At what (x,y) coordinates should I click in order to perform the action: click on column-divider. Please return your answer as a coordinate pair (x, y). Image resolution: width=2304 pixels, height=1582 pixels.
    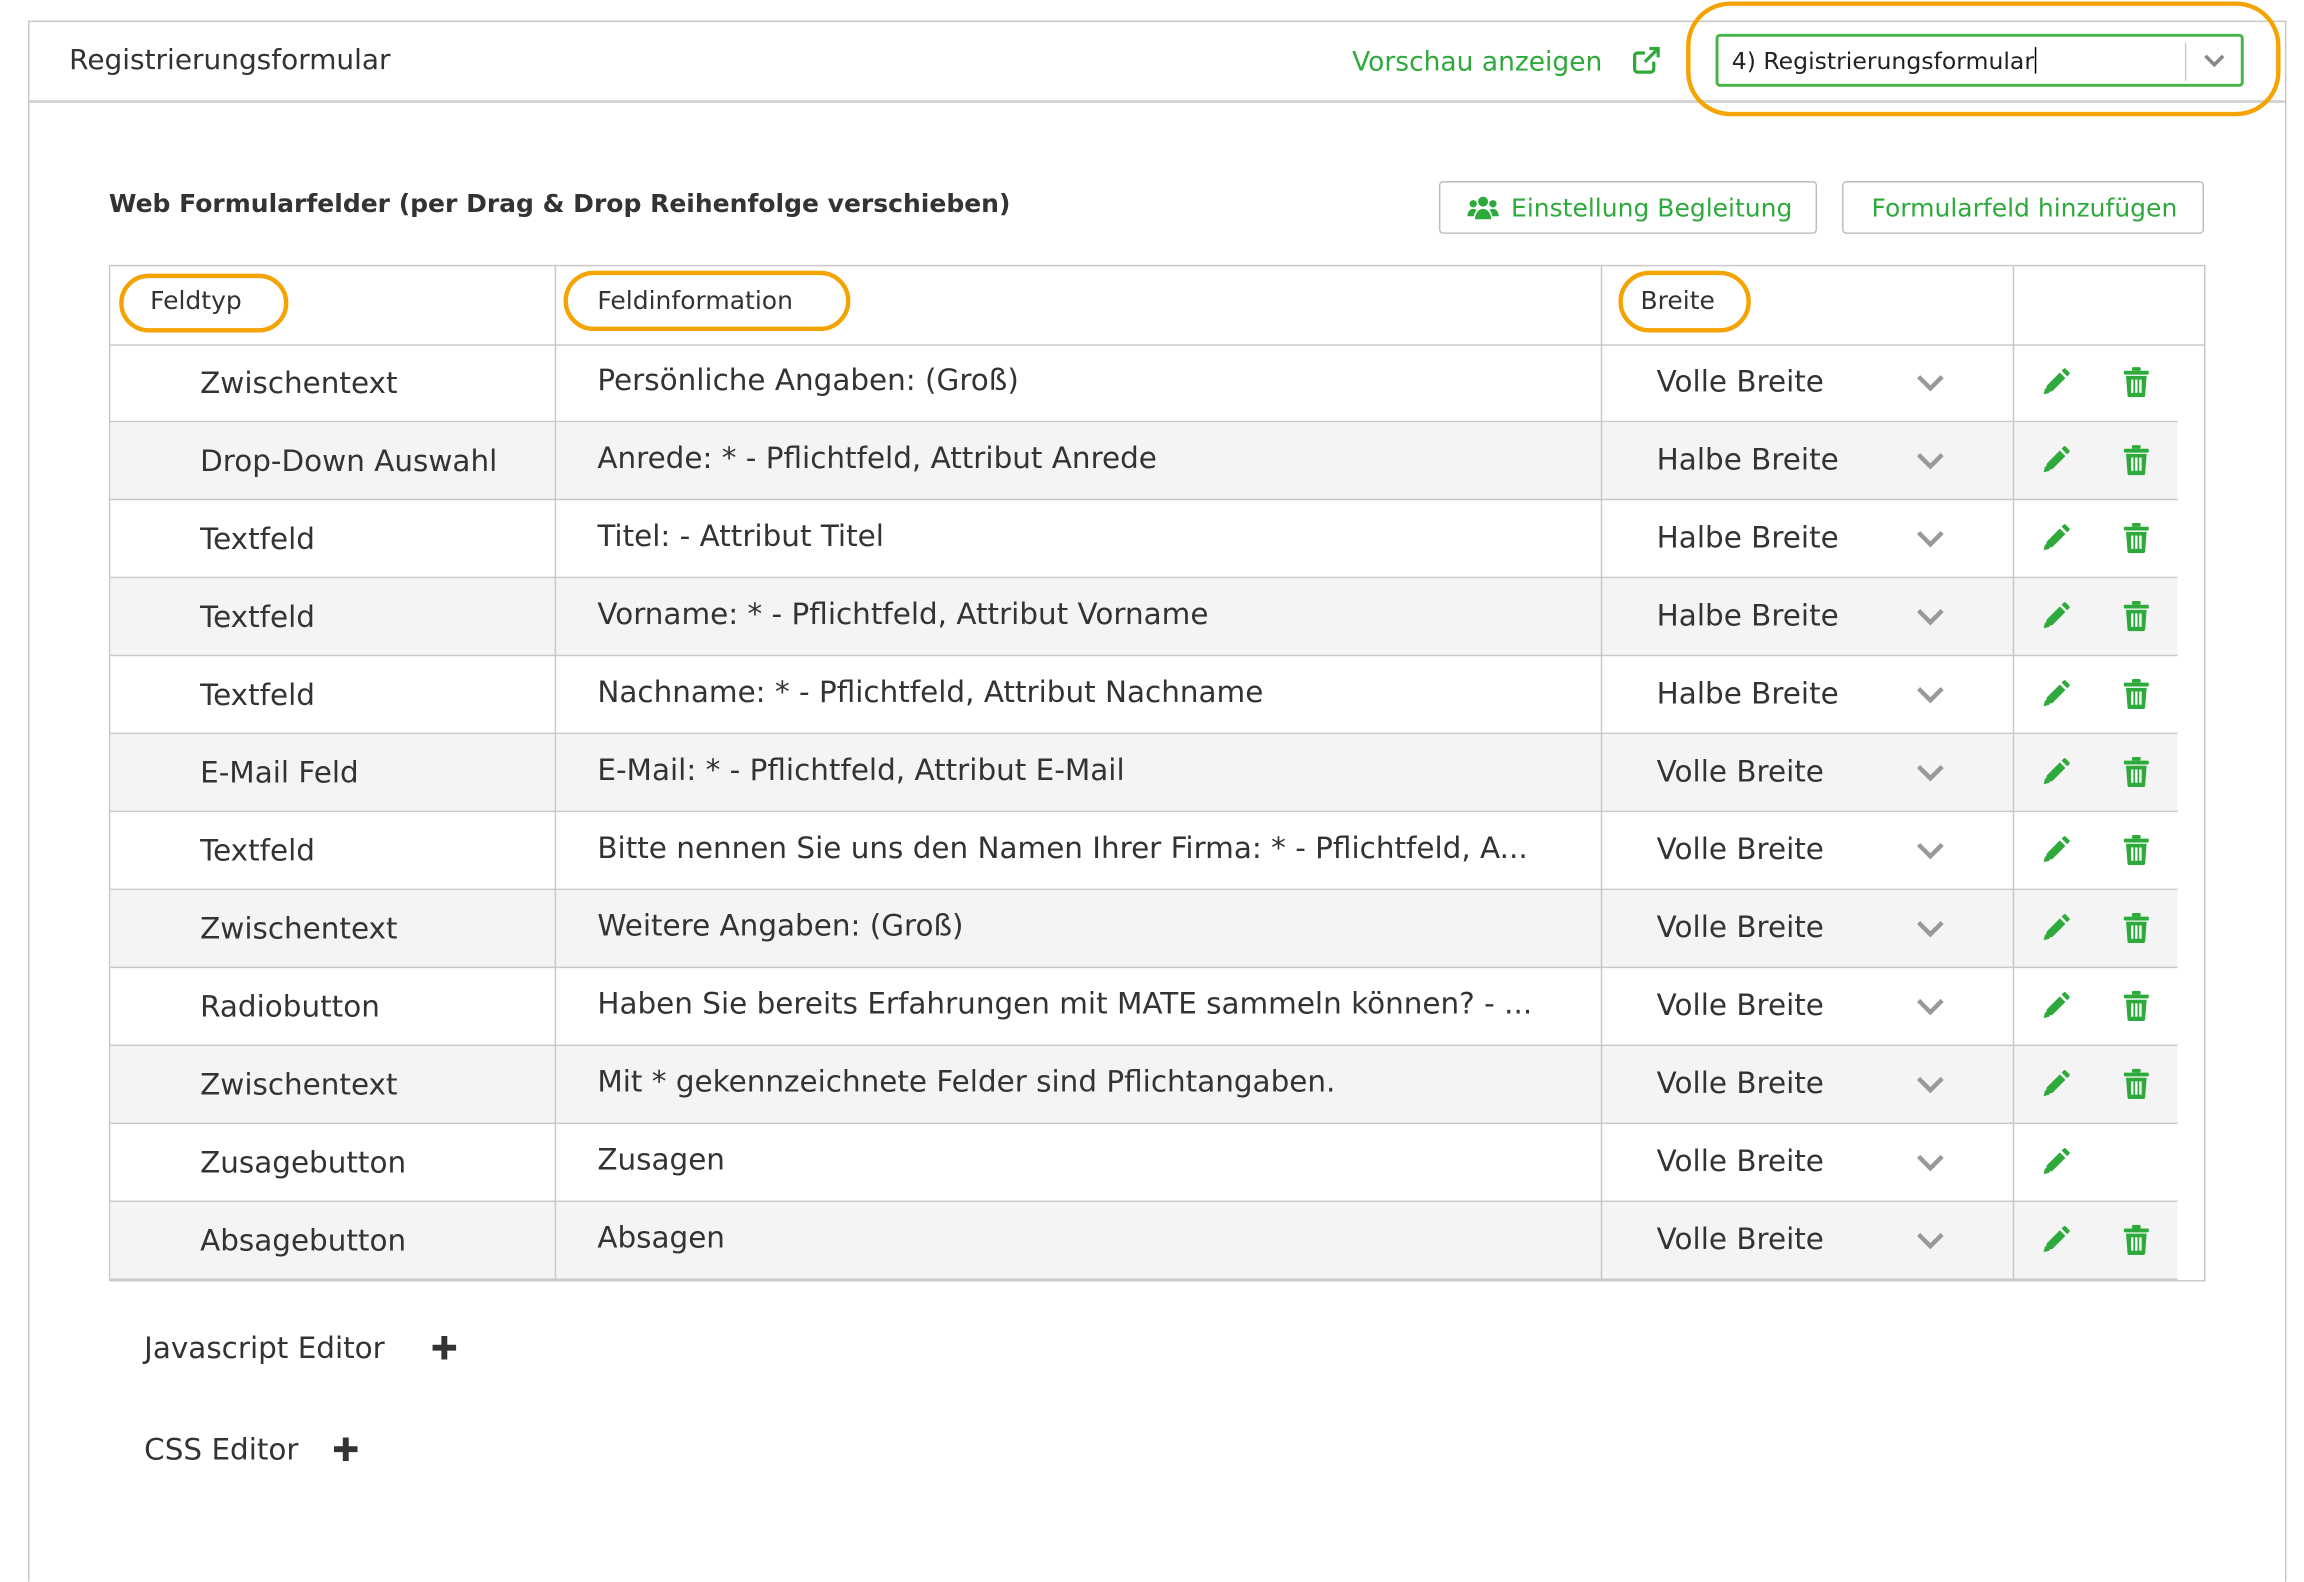
    Looking at the image, I should click on (1601, 773).